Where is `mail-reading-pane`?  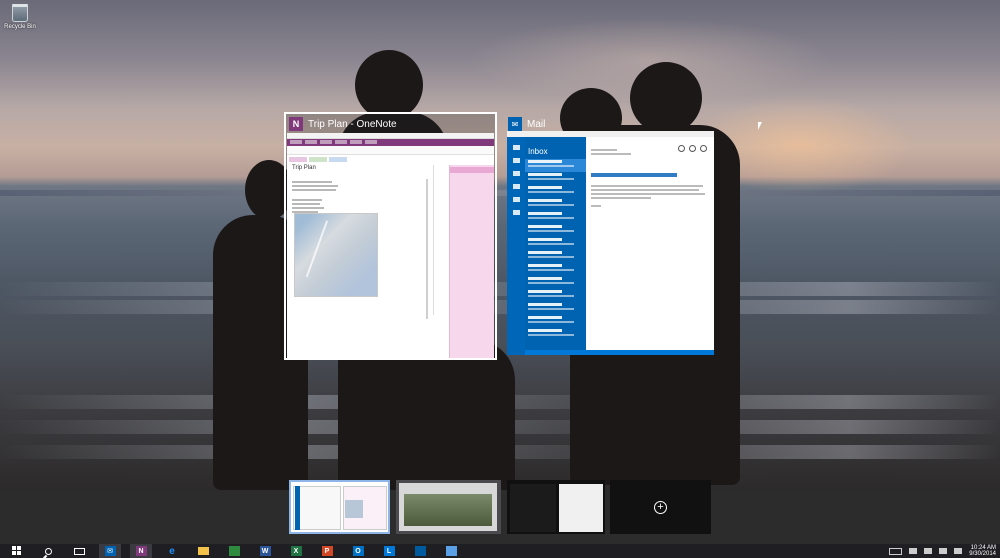 mail-reading-pane is located at coordinates (650, 177).